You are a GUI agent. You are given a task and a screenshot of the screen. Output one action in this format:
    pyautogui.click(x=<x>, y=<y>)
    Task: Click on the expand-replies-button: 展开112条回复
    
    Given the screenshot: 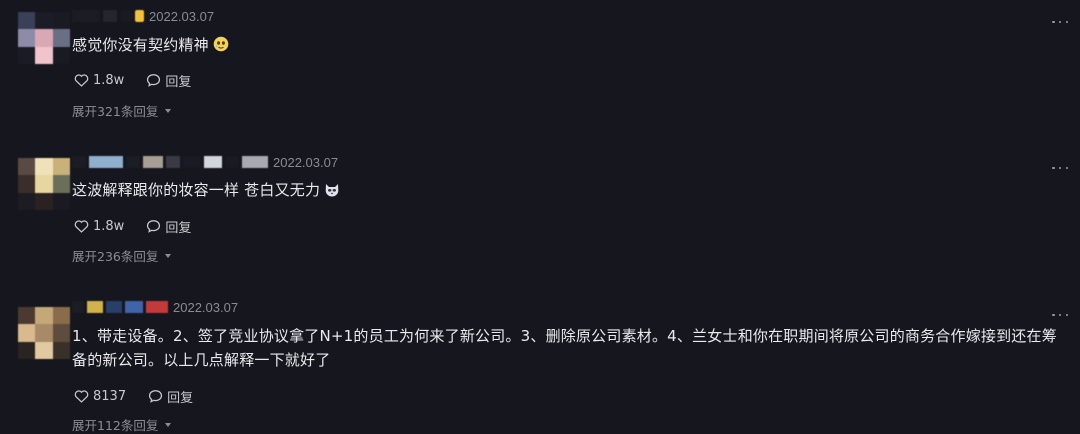 What is the action you would take?
    pyautogui.click(x=122, y=424)
    